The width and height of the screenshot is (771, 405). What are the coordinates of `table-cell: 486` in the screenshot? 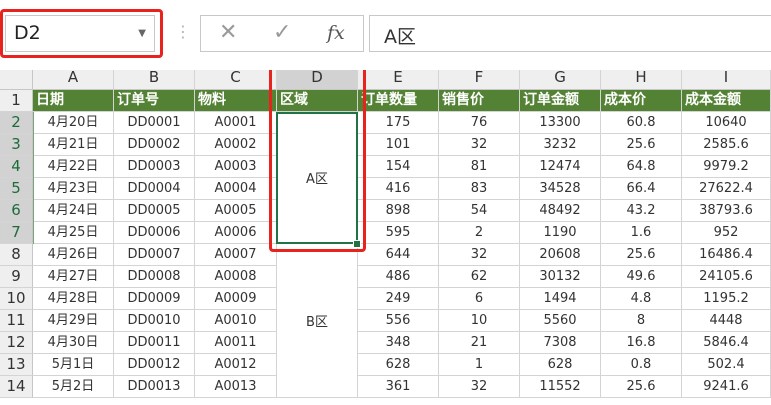 It's located at (398, 277).